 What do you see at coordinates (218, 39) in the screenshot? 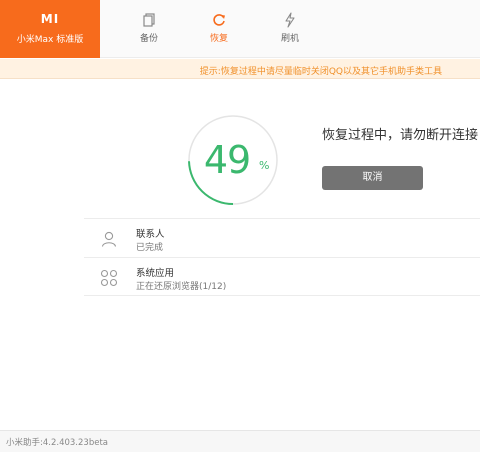
I see `tab-restore-label: 恢复` at bounding box center [218, 39].